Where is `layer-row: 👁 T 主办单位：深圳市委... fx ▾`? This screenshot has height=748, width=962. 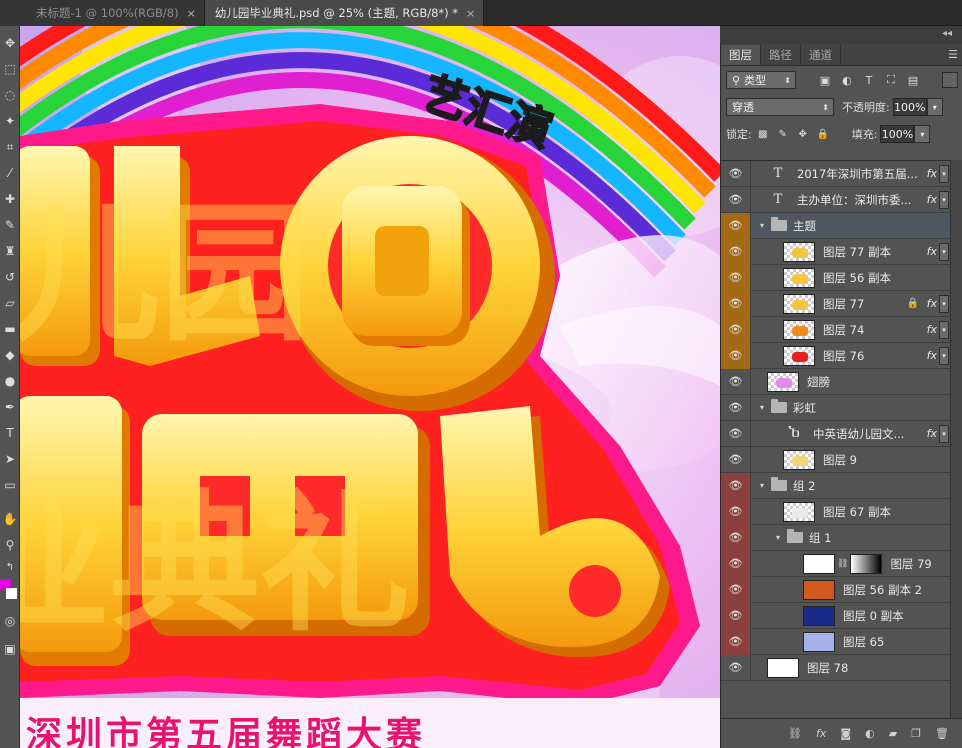 layer-row: 👁 T 主办单位：深圳市委... fx ▾ is located at coordinates (836, 199).